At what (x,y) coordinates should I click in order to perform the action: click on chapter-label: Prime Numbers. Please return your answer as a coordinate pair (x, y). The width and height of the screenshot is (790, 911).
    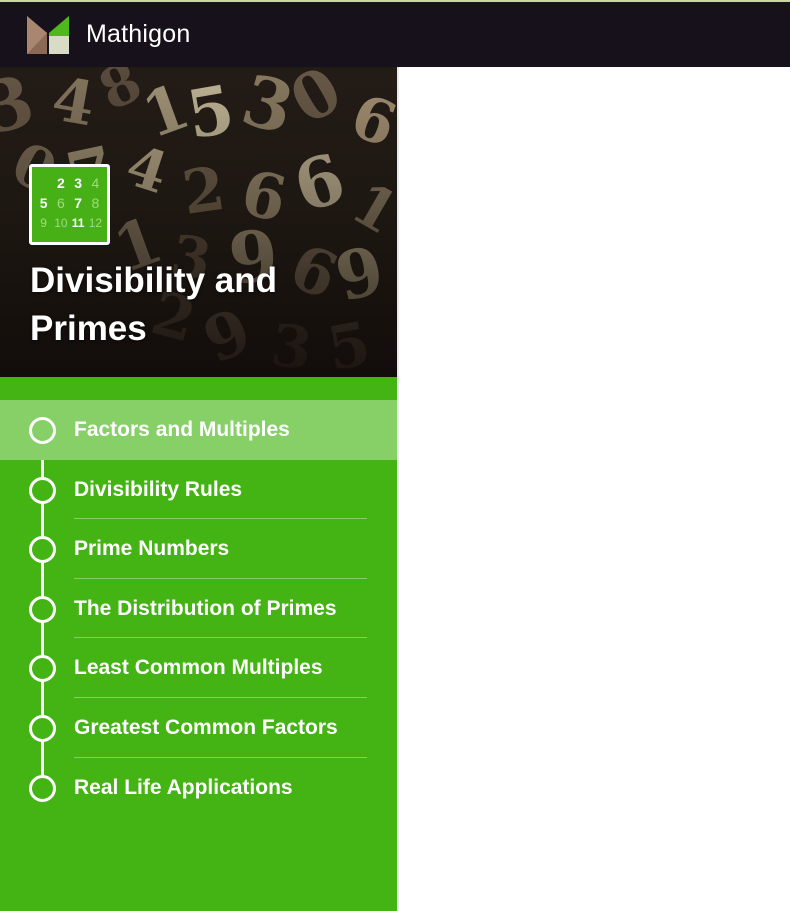
    Looking at the image, I should click on (151, 548).